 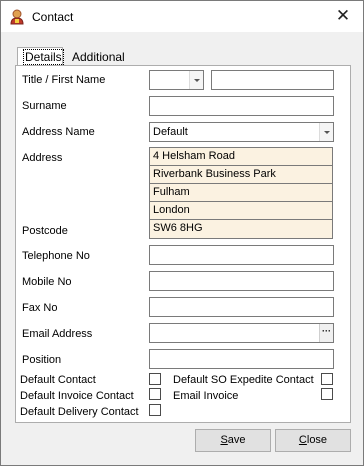 What do you see at coordinates (327, 379) in the screenshot?
I see `default-so-expedite-contact-checkbox` at bounding box center [327, 379].